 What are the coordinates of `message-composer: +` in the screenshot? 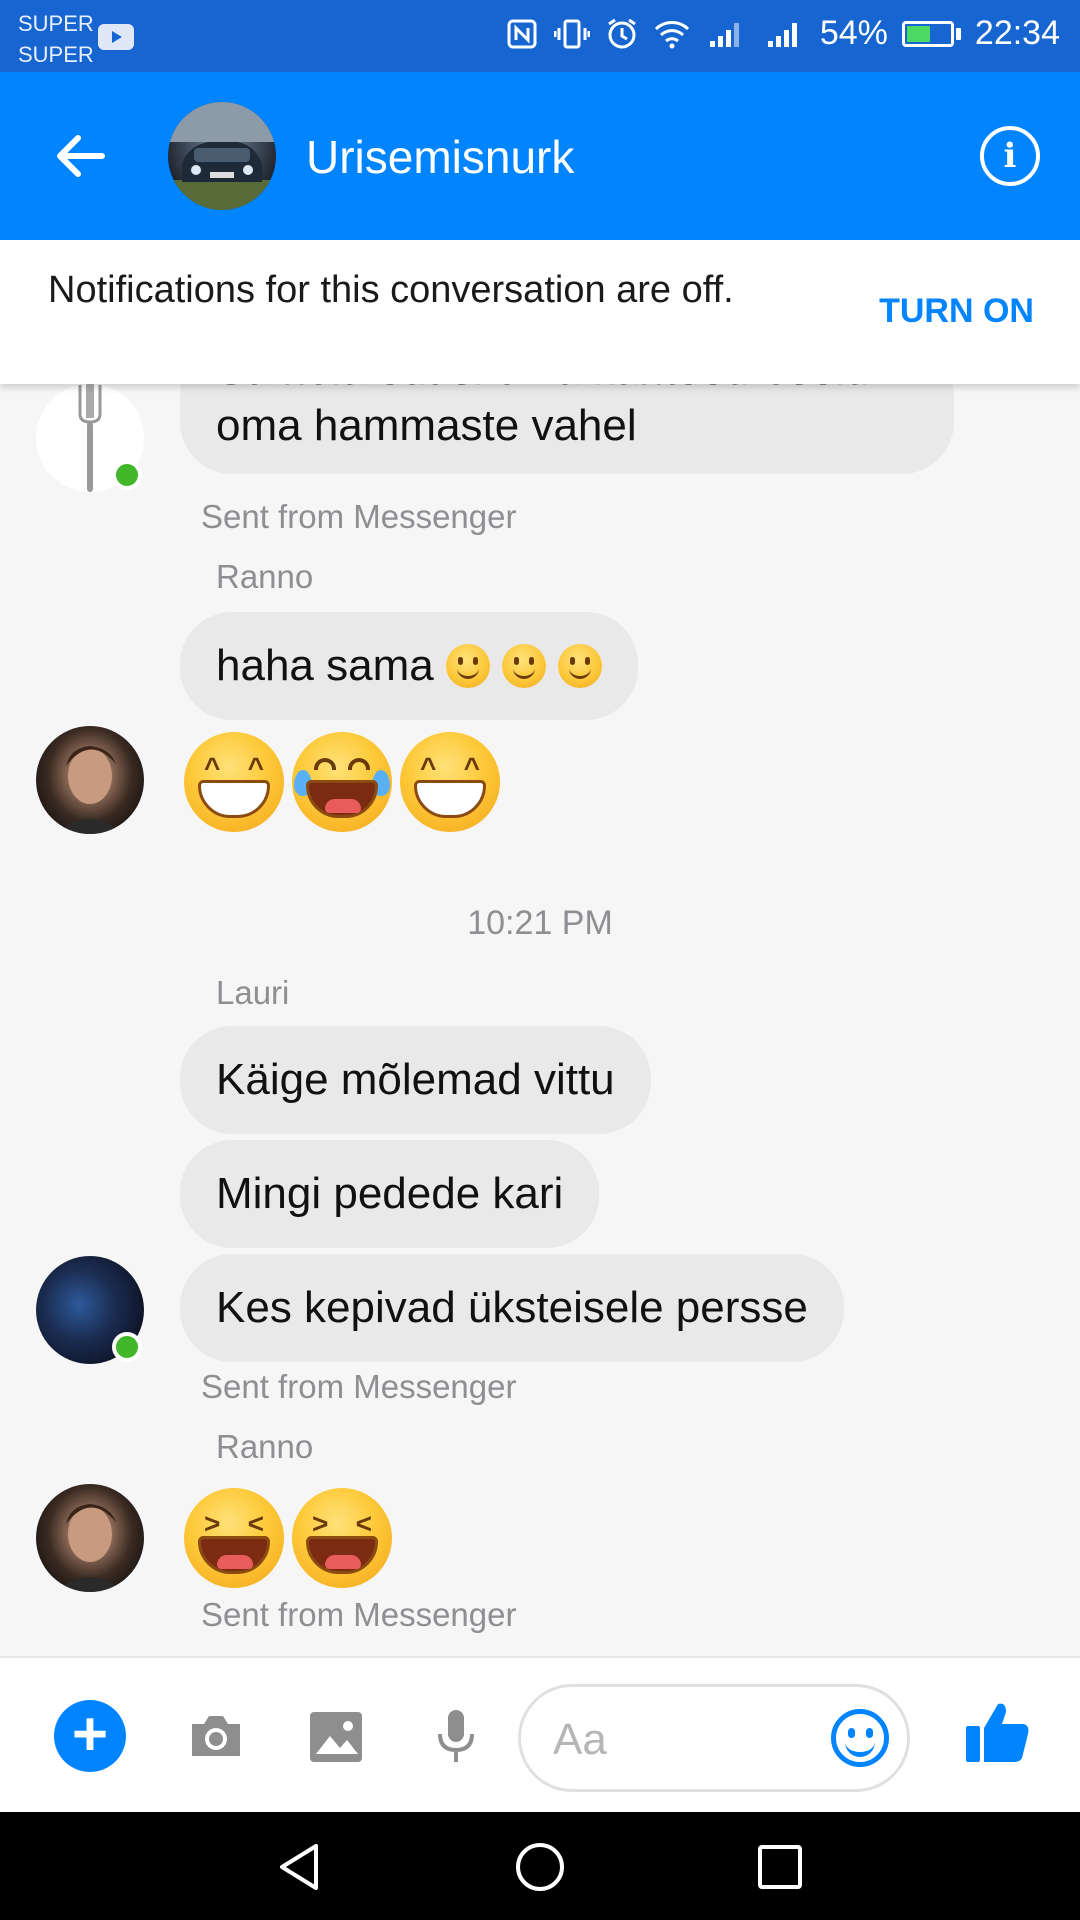 It's located at (540, 1734).